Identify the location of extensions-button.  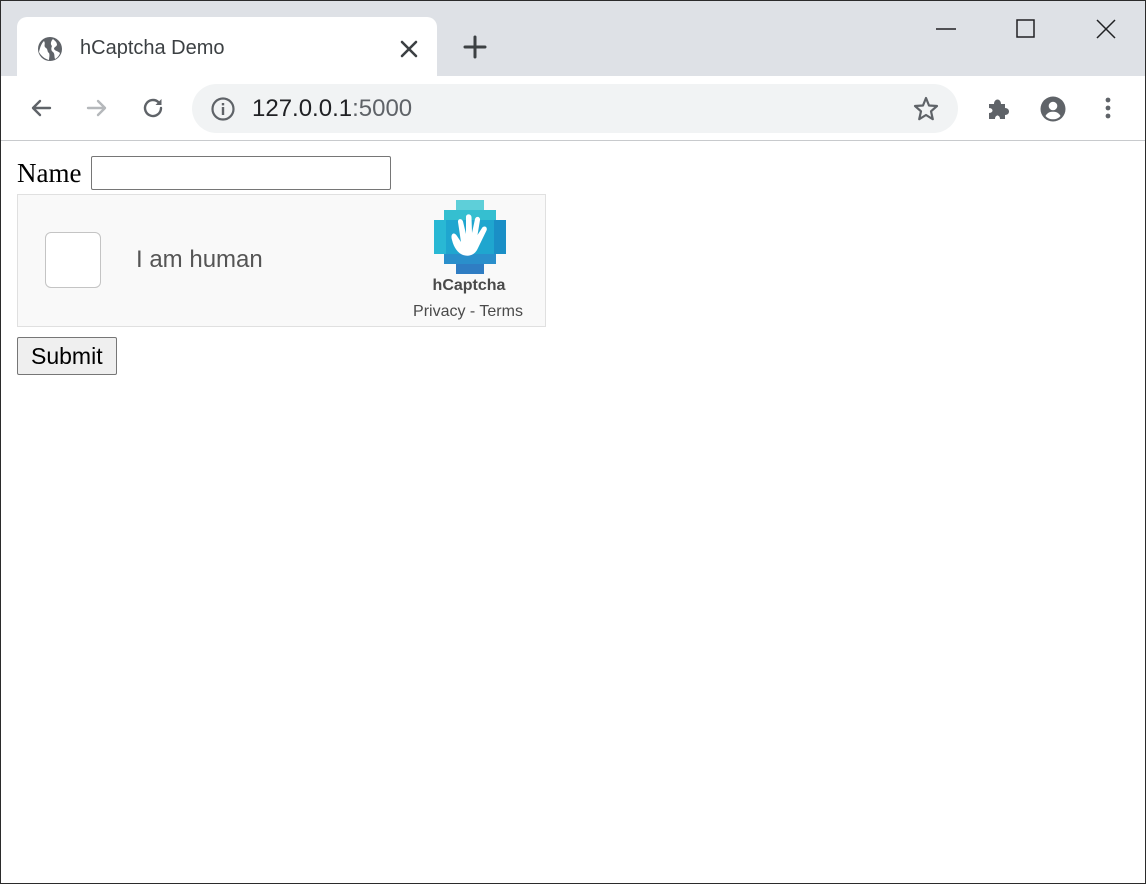
(997, 108).